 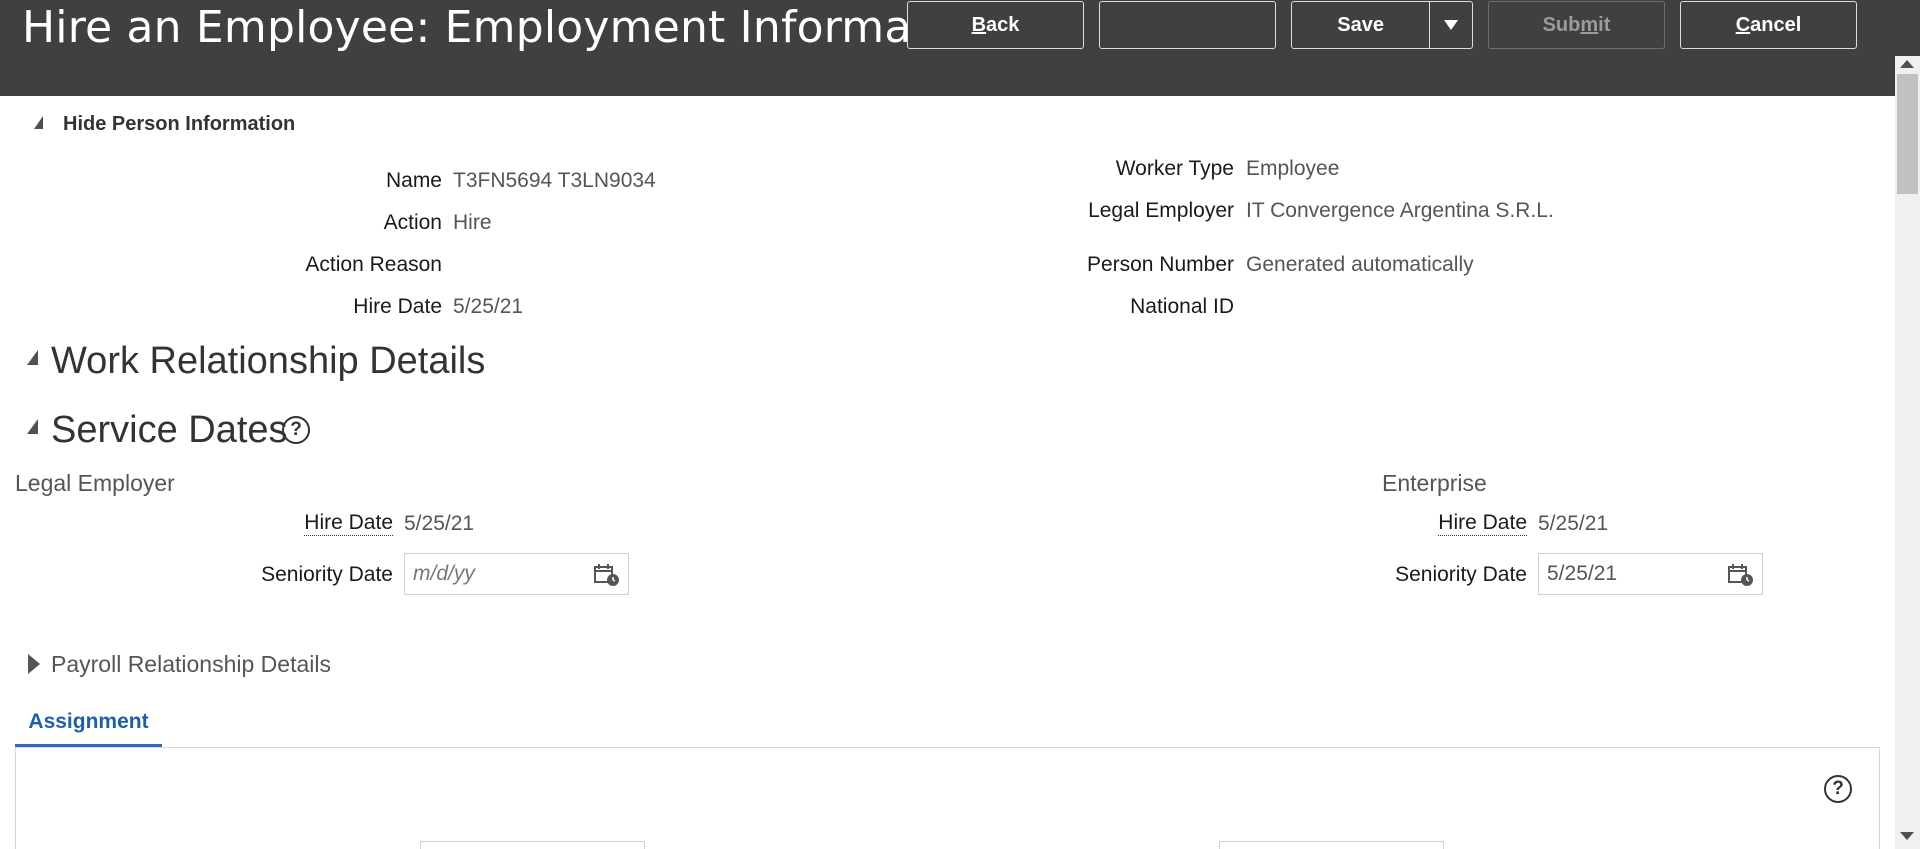 I want to click on scroll-up-arrow-icon, so click(x=1907, y=64).